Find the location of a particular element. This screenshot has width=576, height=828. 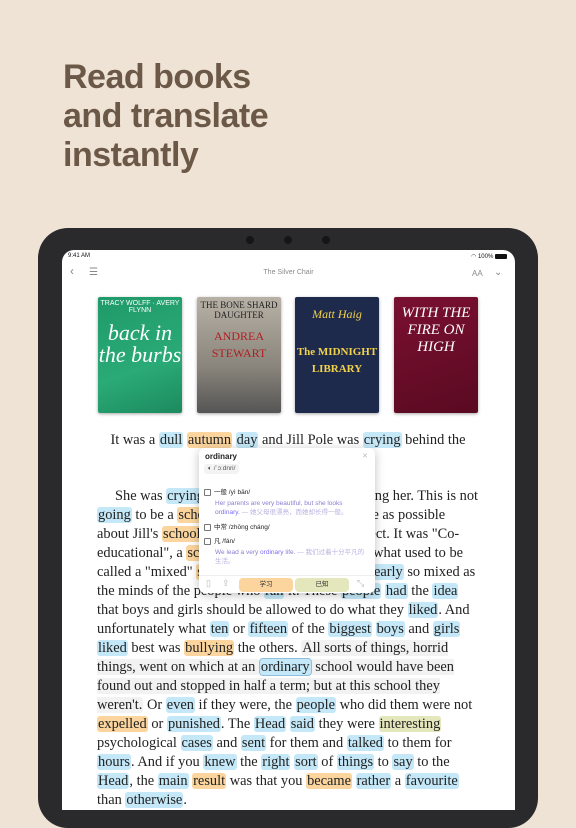

highlighted-word: bullying is located at coordinates (209, 648).